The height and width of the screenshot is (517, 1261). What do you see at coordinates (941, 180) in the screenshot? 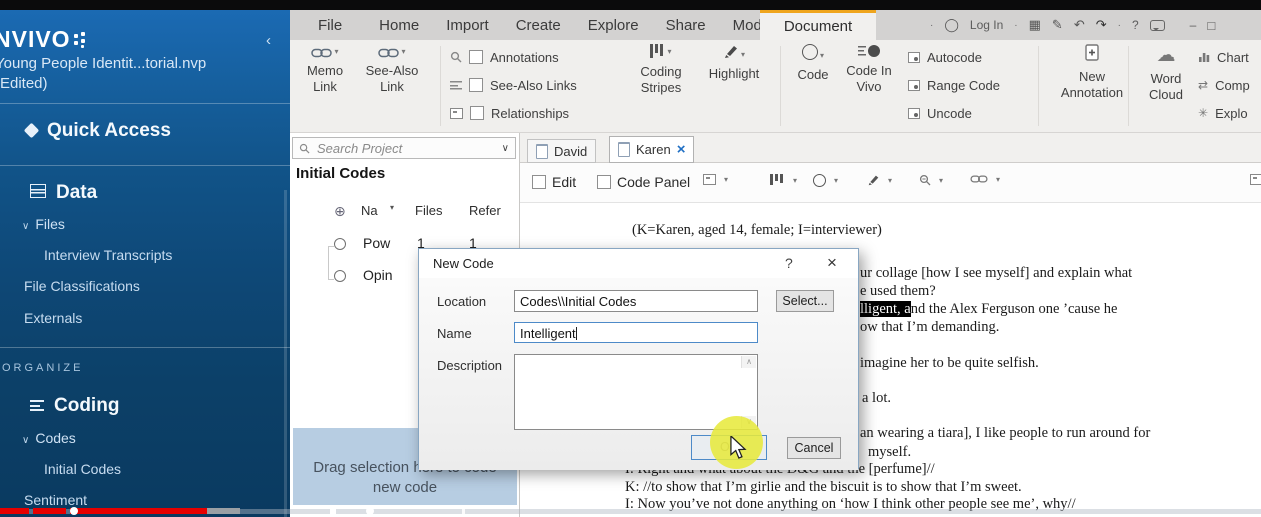
I see `dropdown-caret-icon: ▾` at bounding box center [941, 180].